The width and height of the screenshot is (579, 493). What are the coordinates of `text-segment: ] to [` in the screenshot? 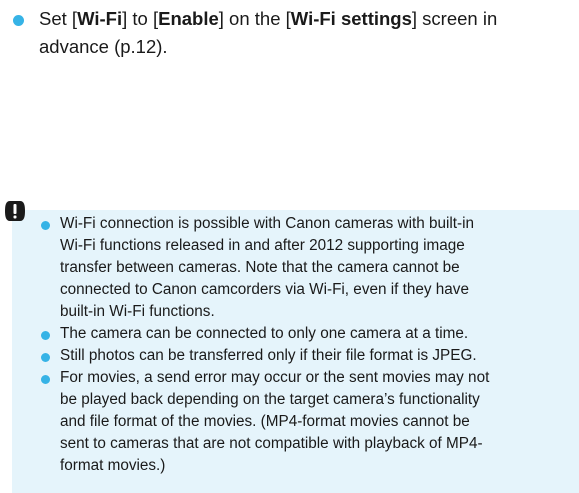 It's located at (140, 18).